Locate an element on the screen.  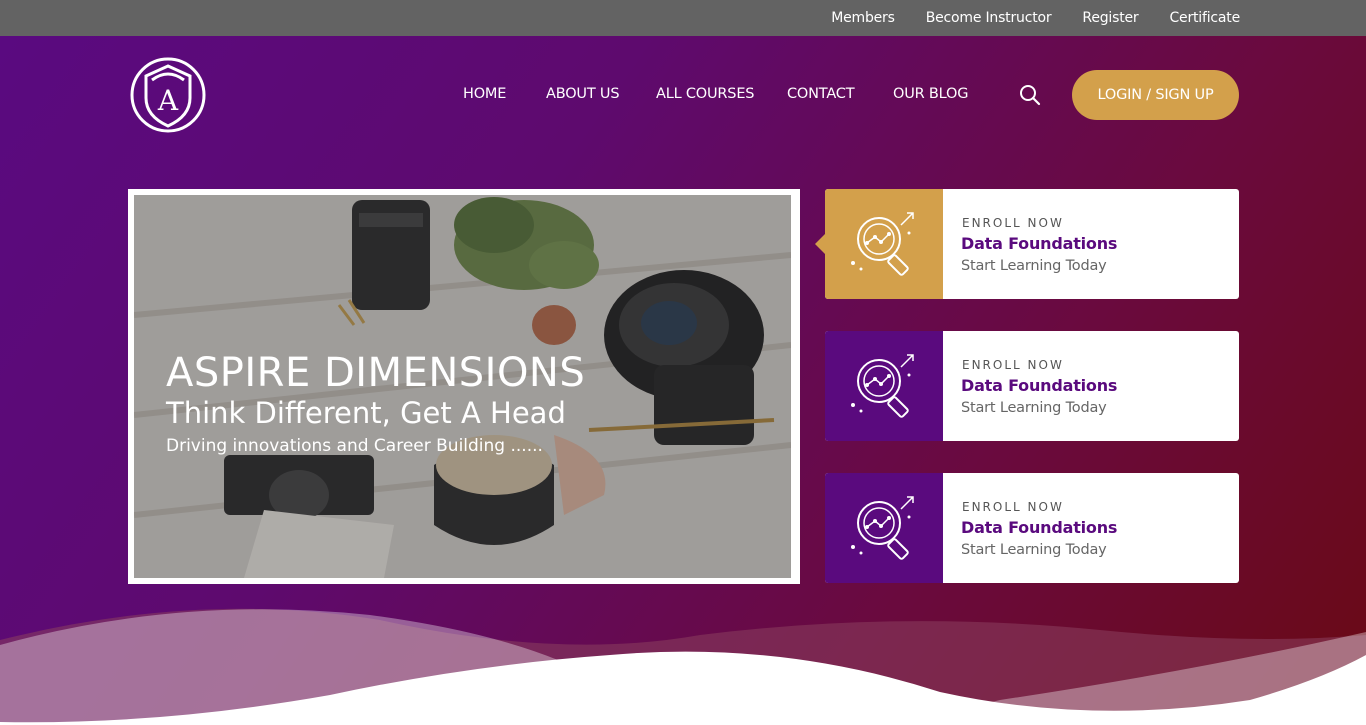
register-link: Register is located at coordinates (1110, 18).